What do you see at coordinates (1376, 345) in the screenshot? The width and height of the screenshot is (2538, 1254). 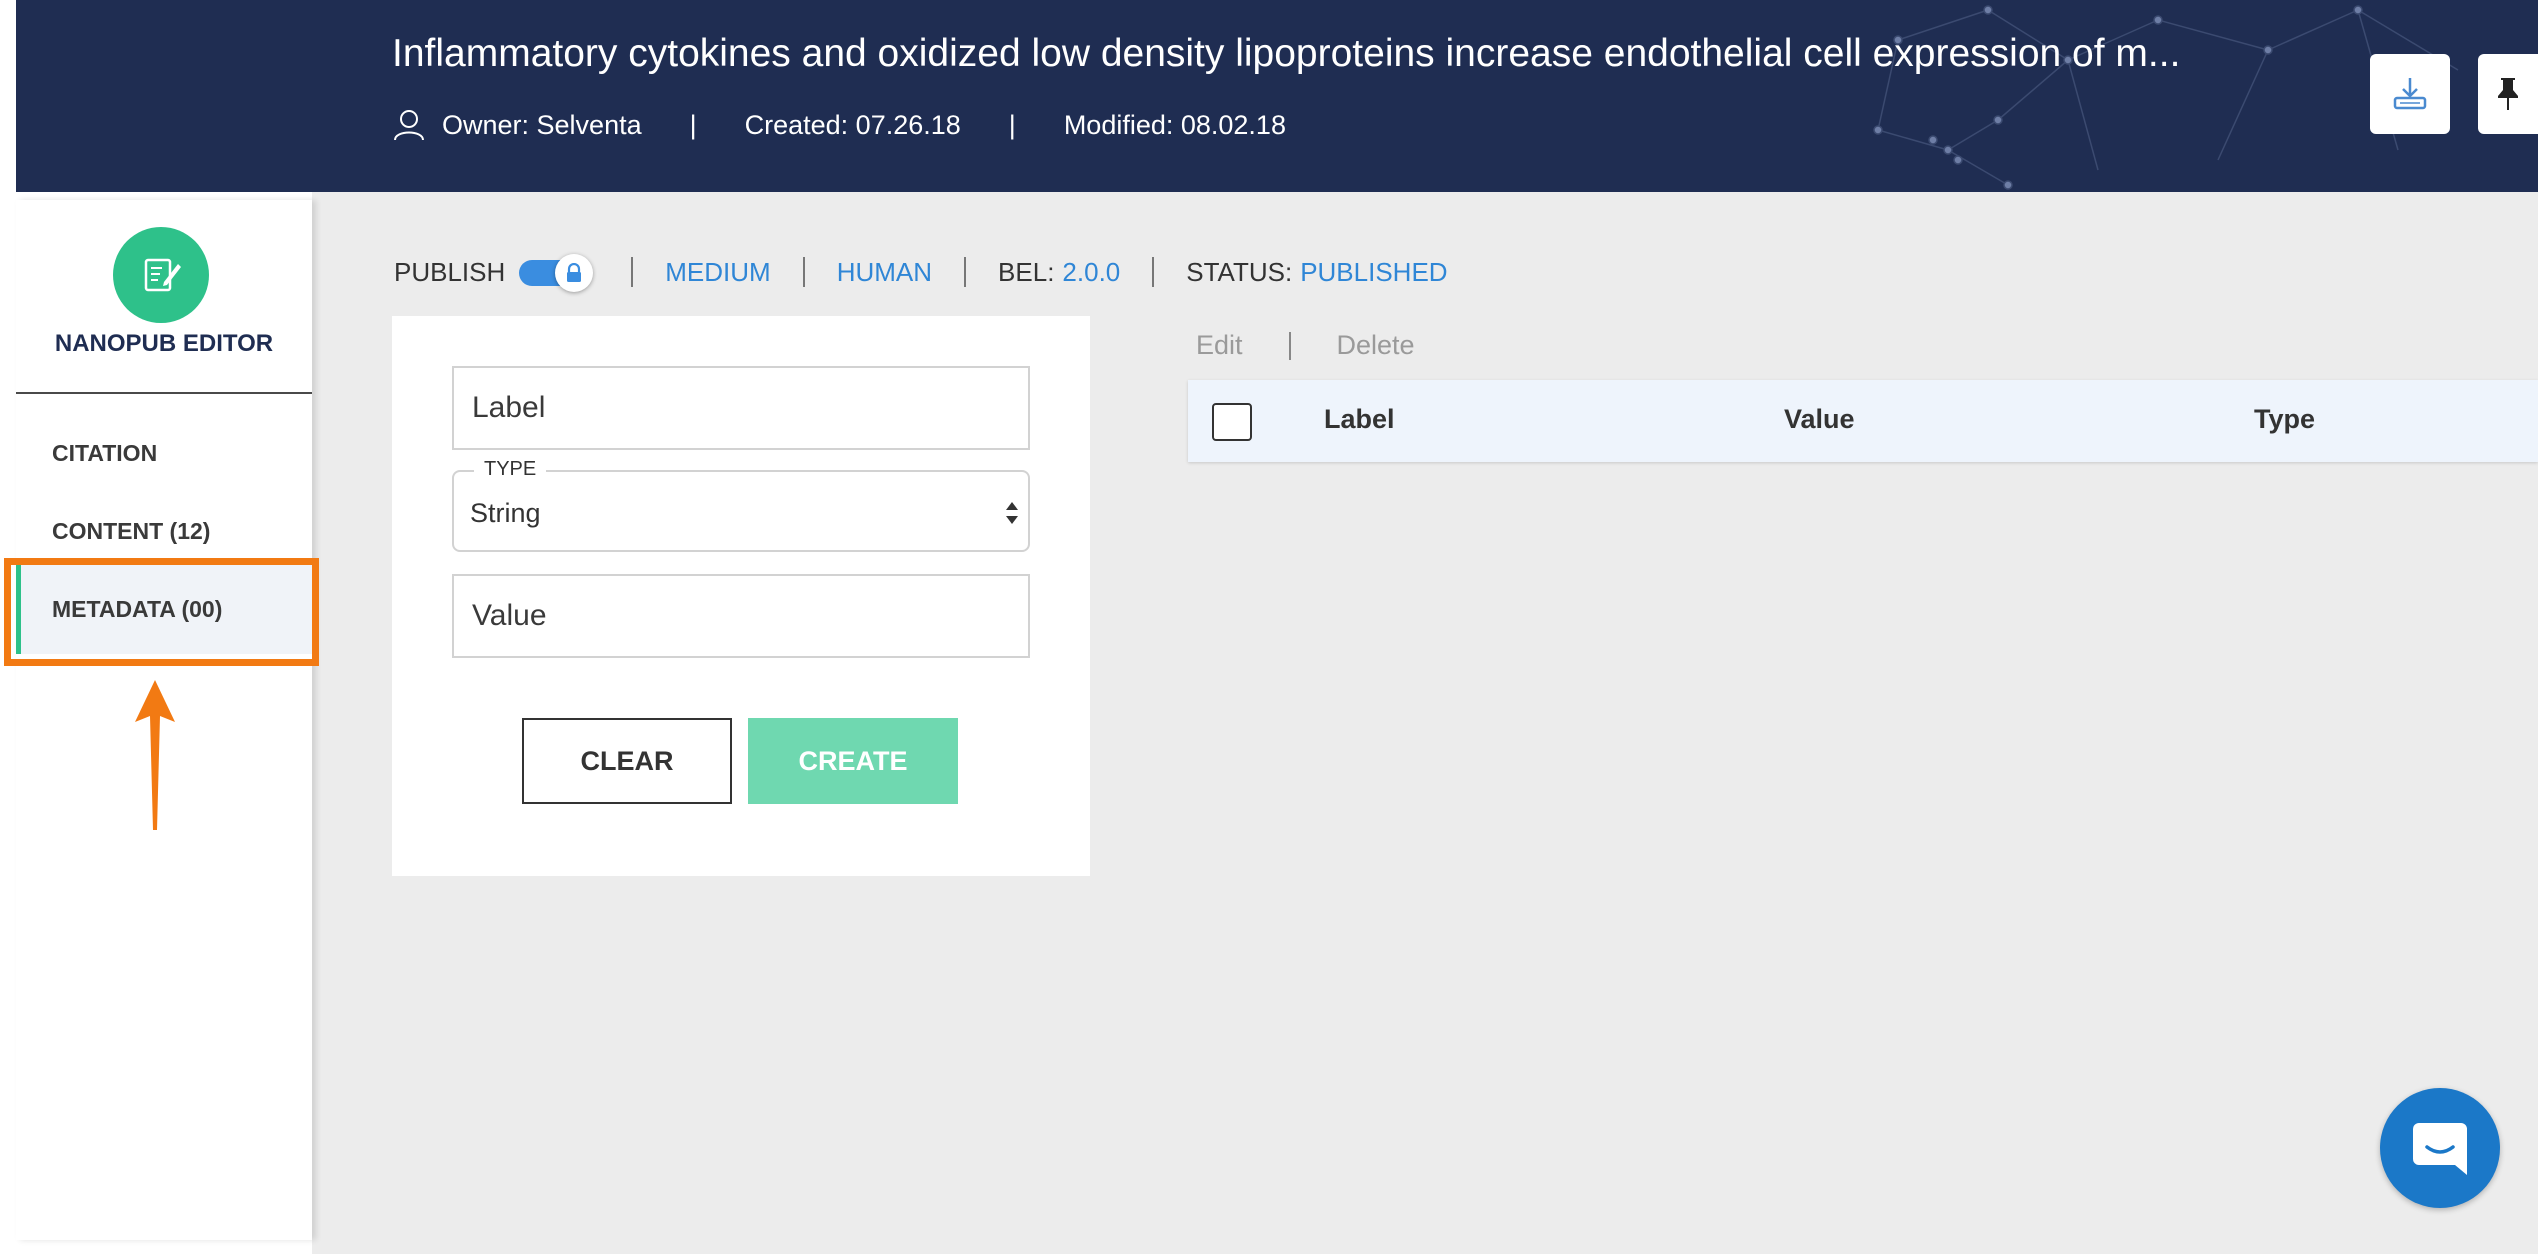 I see `delete-button: Delete` at bounding box center [1376, 345].